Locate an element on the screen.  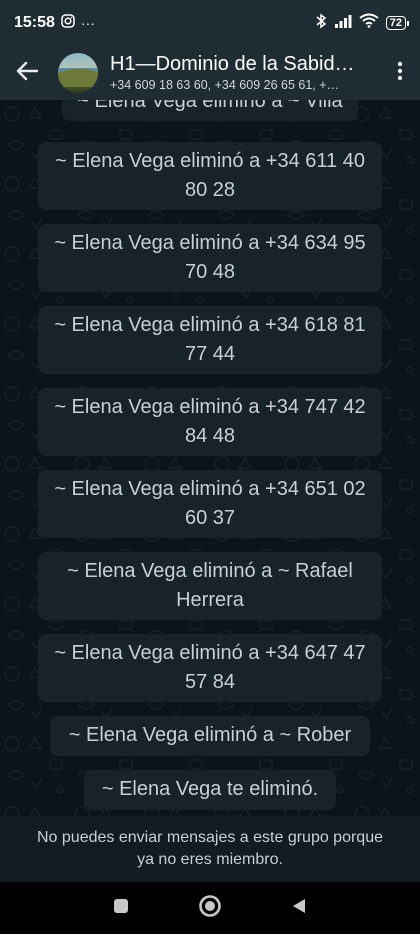
more-vert-icon is located at coordinates (400, 73).